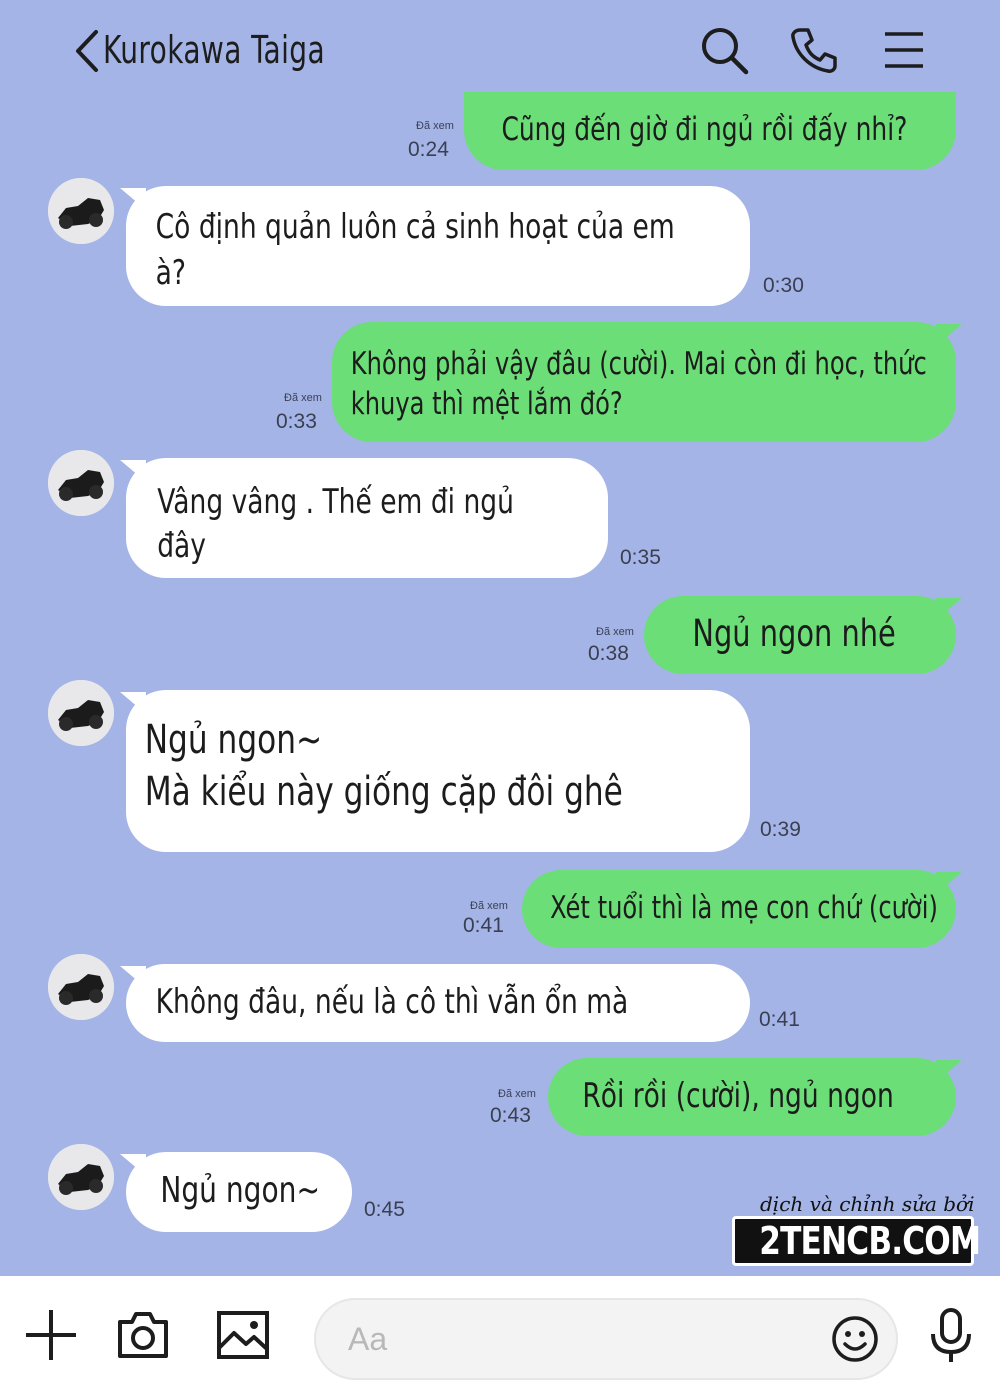  Describe the element at coordinates (951, 1335) in the screenshot. I see `microphone-icon` at that location.